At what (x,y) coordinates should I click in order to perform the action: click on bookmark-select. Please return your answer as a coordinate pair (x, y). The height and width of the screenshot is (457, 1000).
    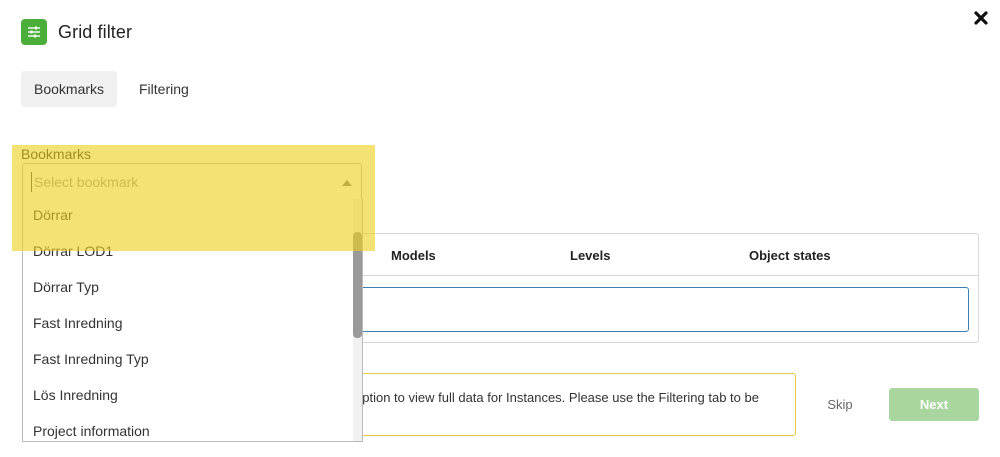
    Looking at the image, I should click on (192, 181).